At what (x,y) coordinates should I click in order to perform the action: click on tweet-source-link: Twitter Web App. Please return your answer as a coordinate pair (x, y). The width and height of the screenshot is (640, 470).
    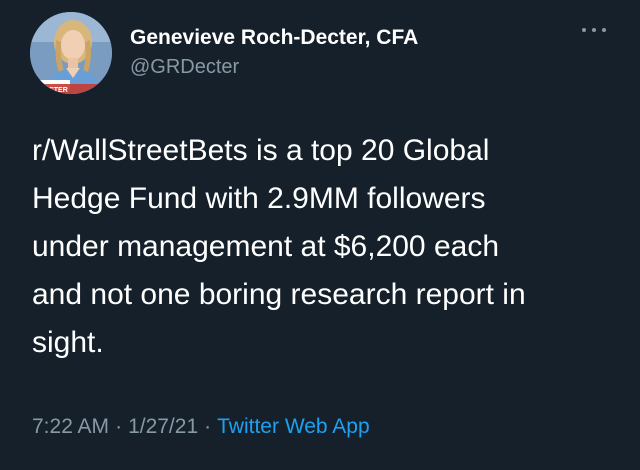
    Looking at the image, I should click on (293, 426).